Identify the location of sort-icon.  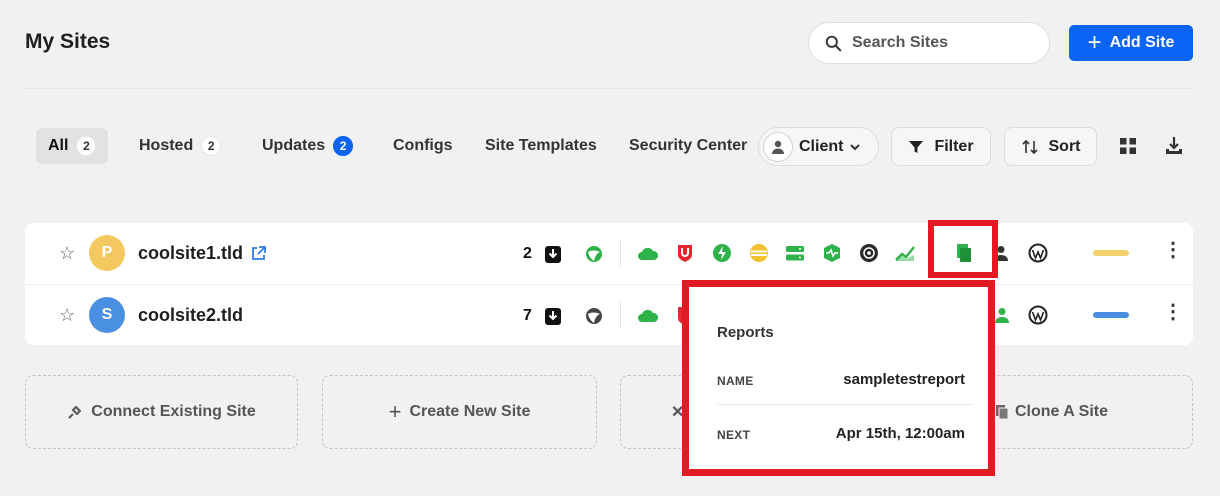
(1029, 146).